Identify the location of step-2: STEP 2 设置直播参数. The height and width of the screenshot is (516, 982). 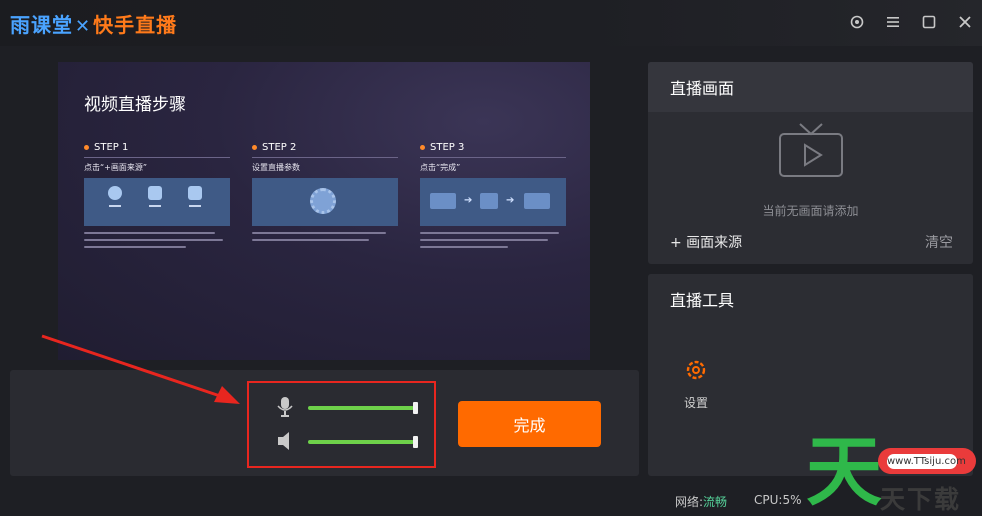
(325, 202).